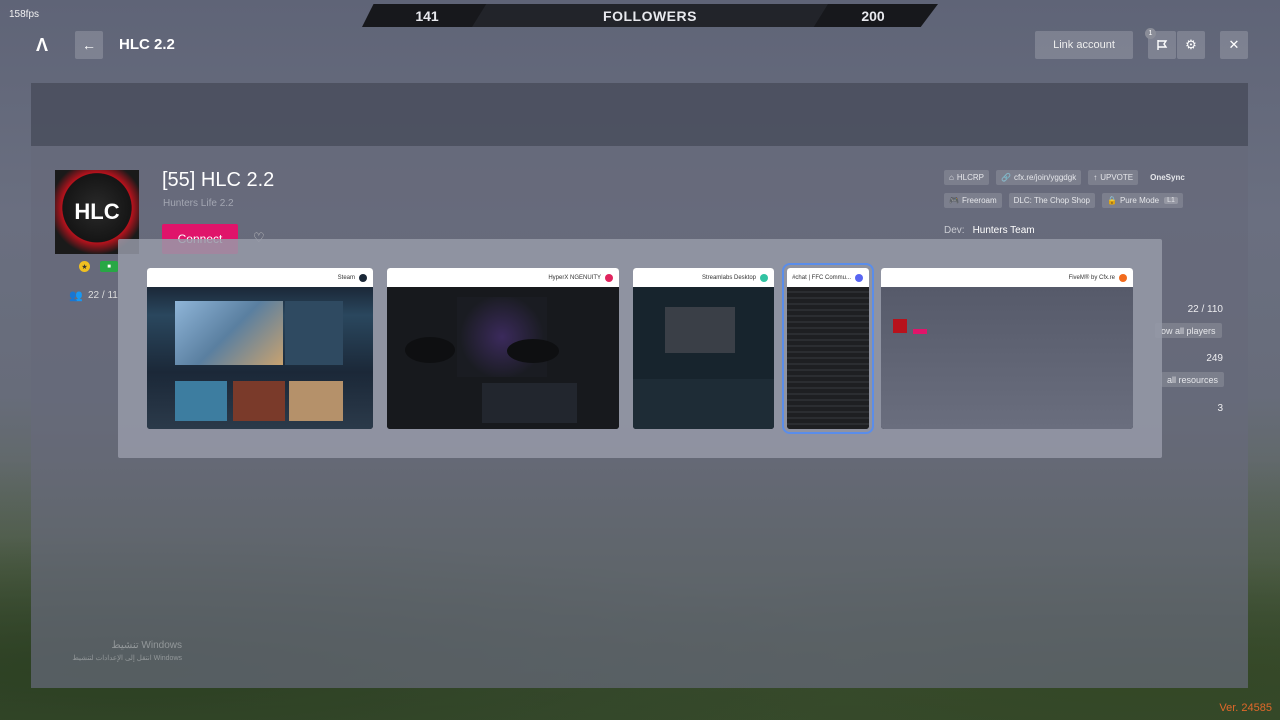 This screenshot has height=720, width=1280. I want to click on followers-label: FOLLOWERS, so click(650, 15).